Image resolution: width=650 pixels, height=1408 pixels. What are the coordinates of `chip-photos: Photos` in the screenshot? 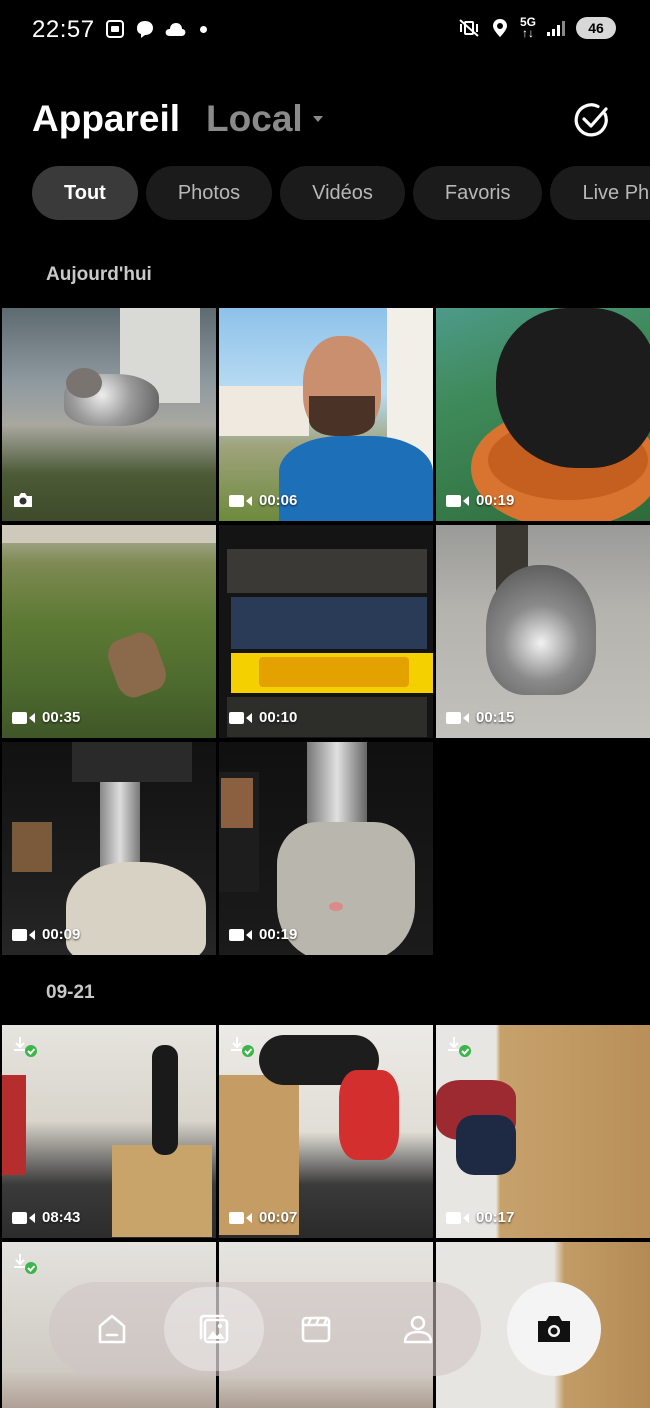 It's located at (209, 193).